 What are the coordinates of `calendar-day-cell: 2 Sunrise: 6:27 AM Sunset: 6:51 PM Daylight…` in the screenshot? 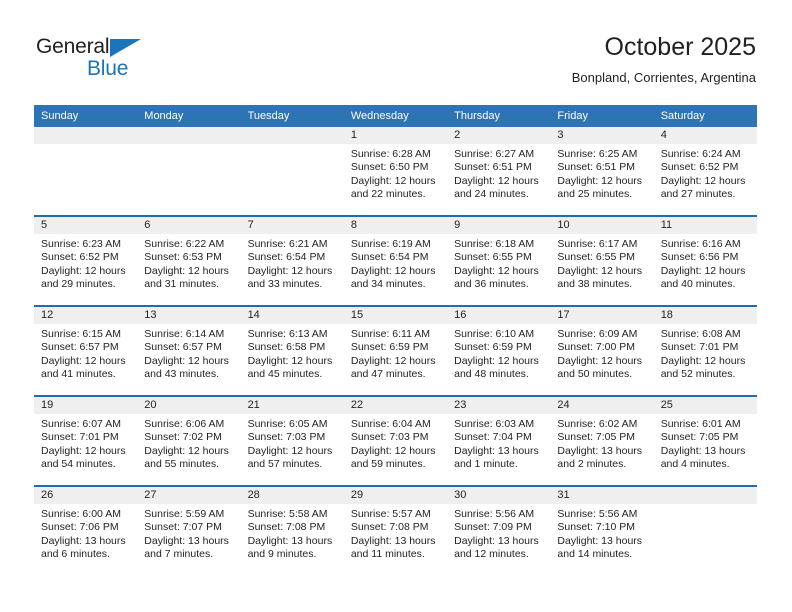 It's located at (499, 171).